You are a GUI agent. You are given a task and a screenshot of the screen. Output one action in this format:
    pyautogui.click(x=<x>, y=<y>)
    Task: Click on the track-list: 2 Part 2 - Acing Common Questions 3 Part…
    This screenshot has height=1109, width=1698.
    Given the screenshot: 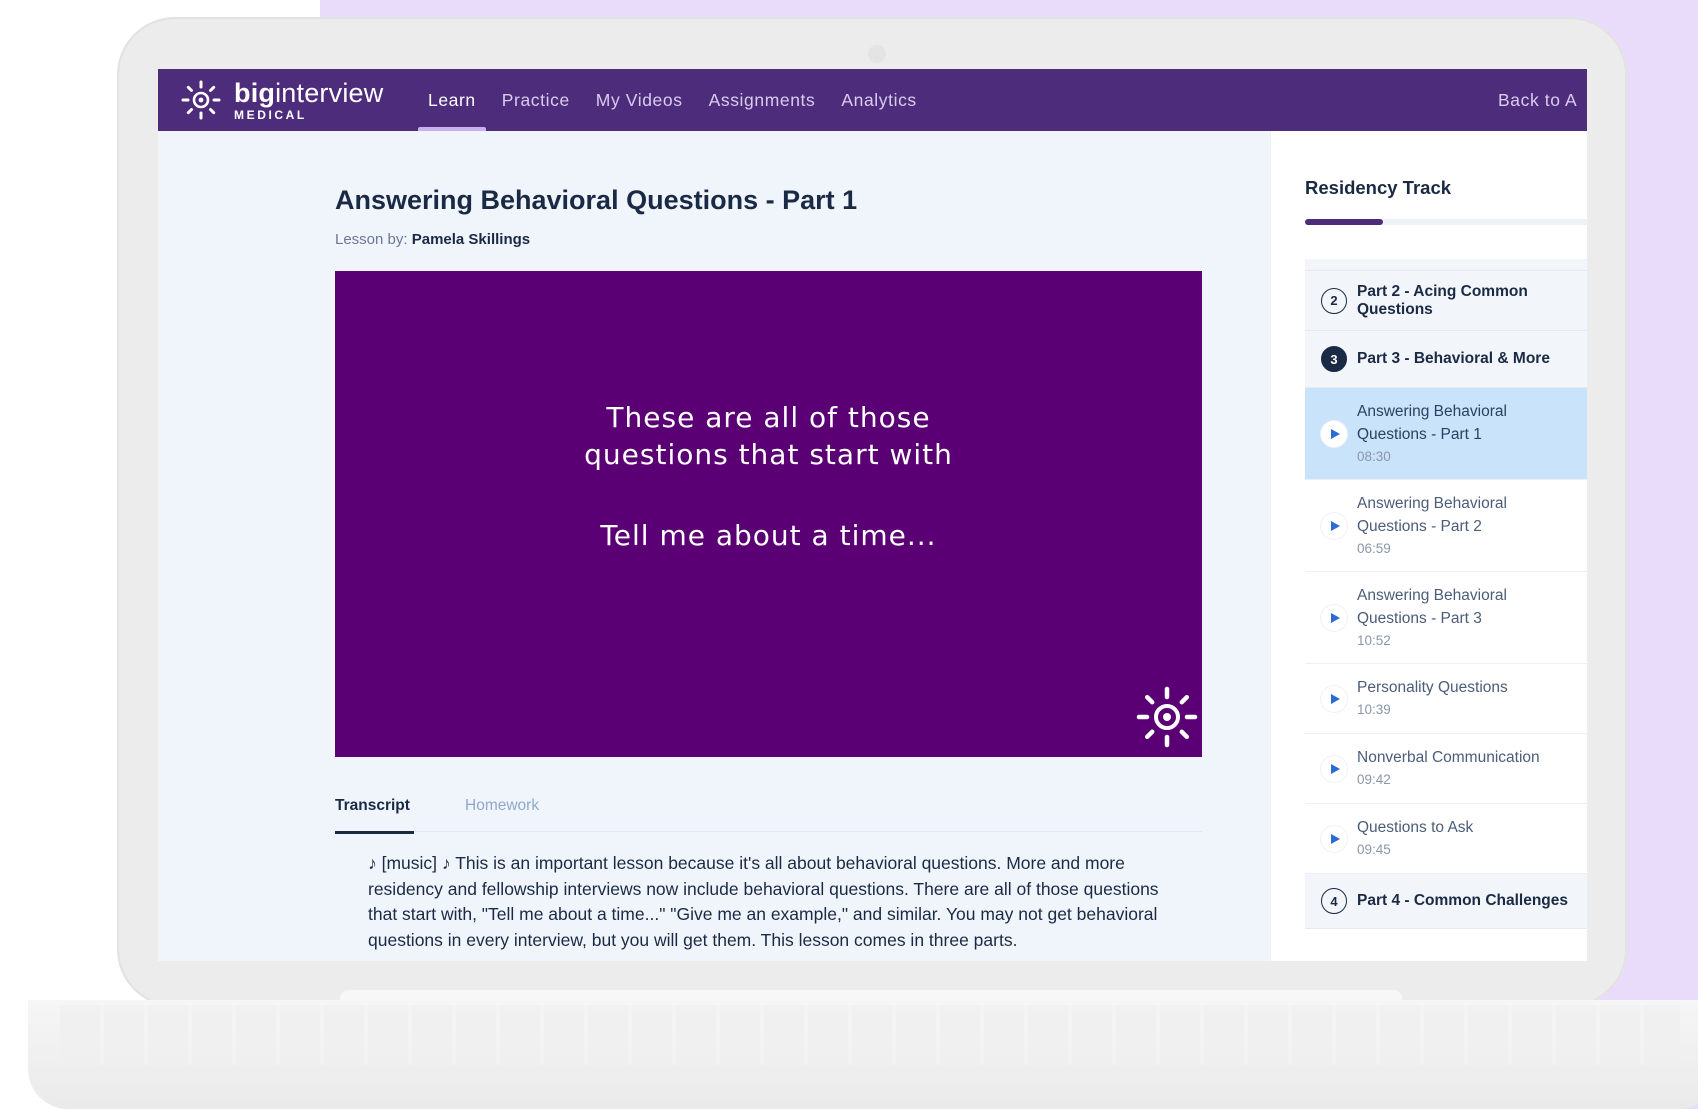 What is the action you would take?
    pyautogui.click(x=1446, y=594)
    